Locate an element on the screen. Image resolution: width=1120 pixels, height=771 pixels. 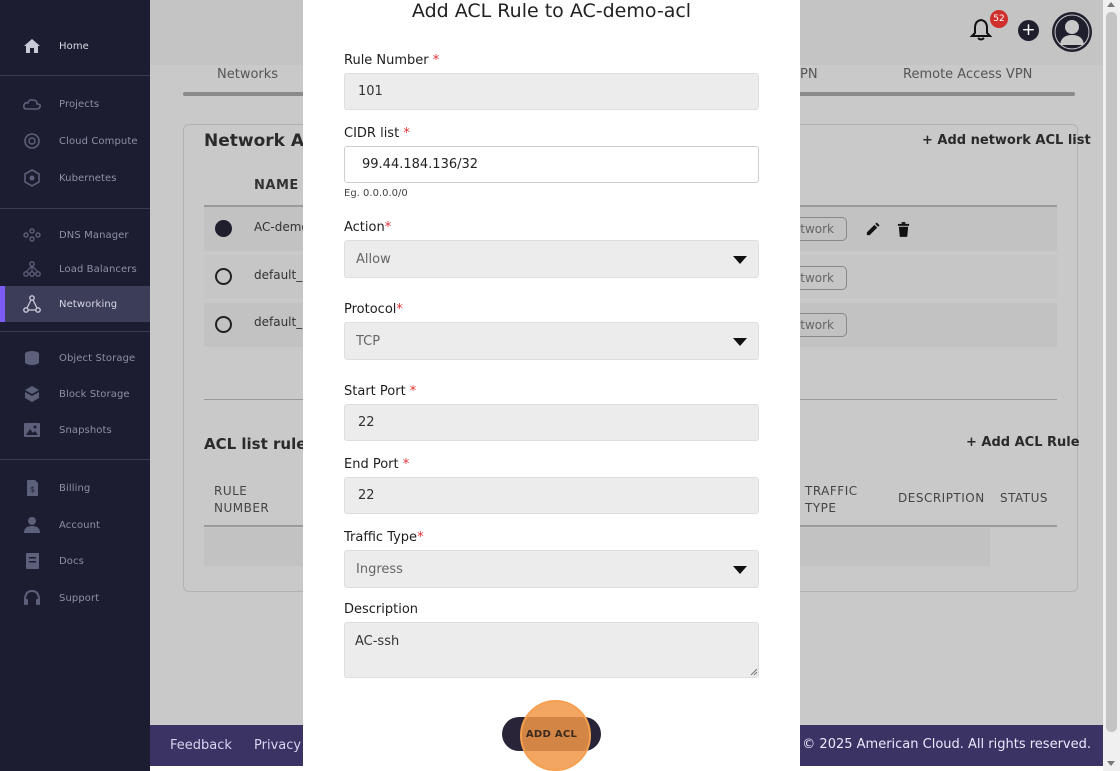
rule-number-label: Rule Number * is located at coordinates (391, 60).